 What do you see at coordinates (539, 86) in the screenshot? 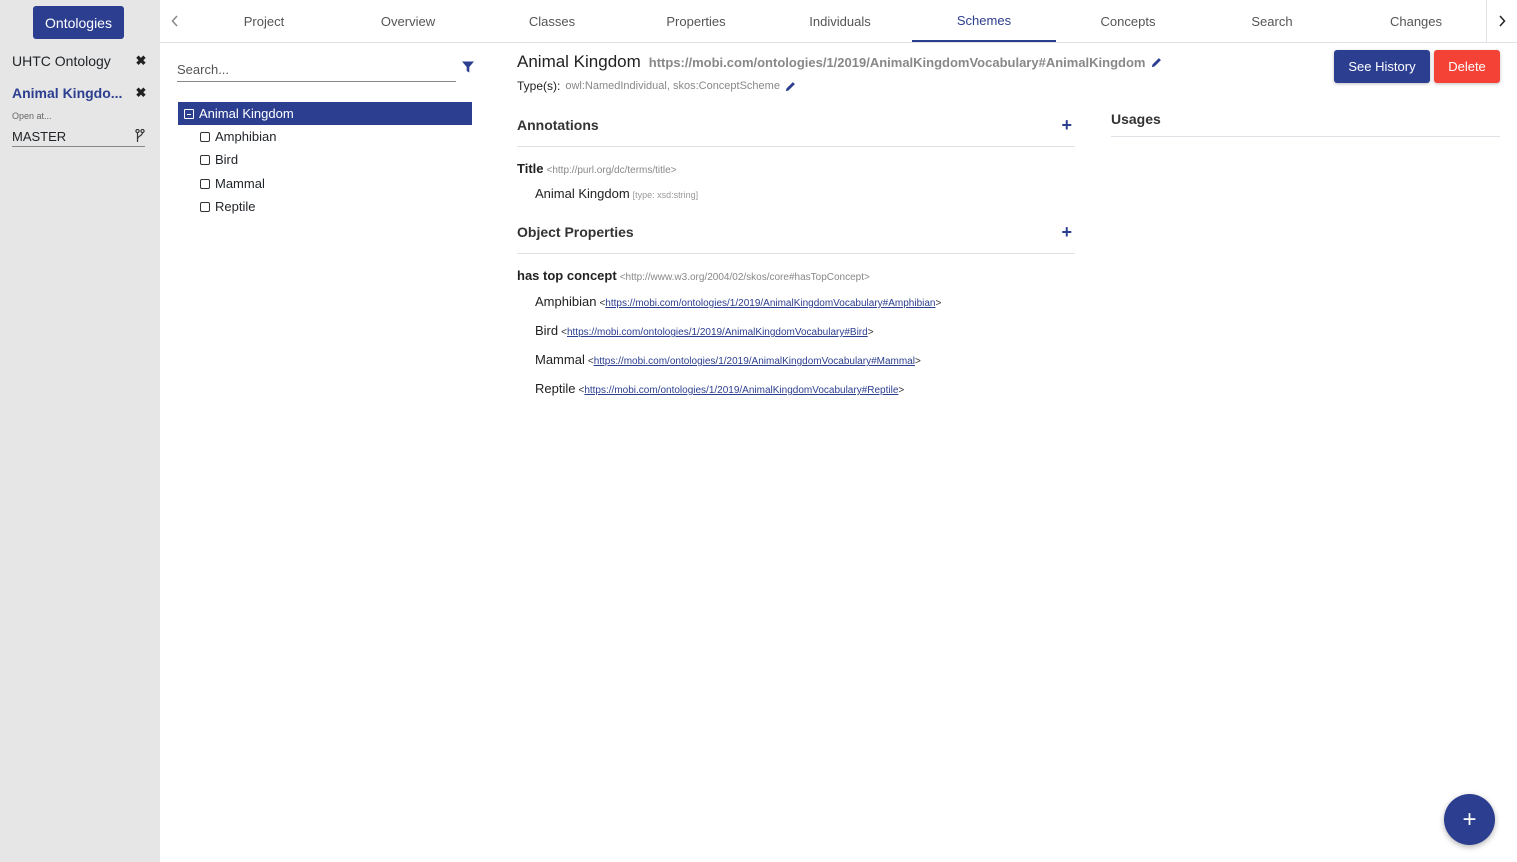
I see `types-label: Type(s):` at bounding box center [539, 86].